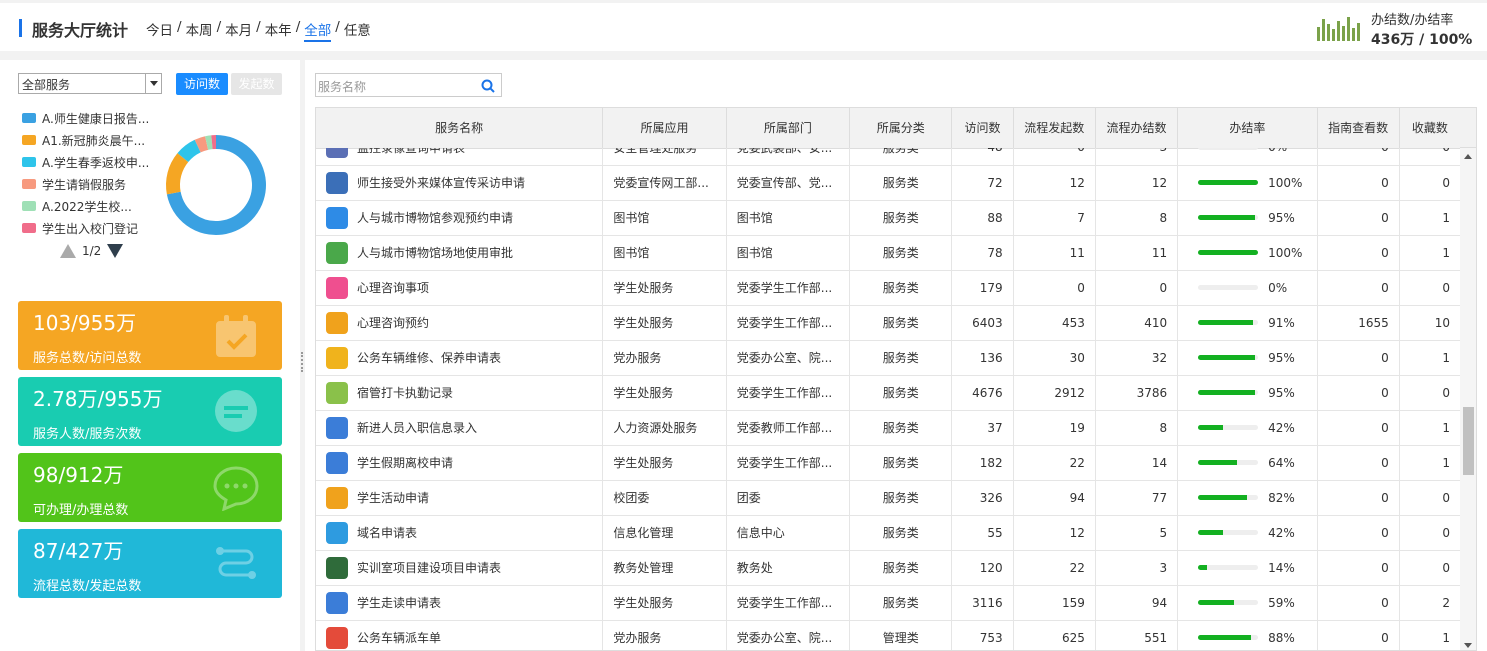  Describe the element at coordinates (1281, 497) in the screenshot. I see `completion-rate-text: 82%` at that location.